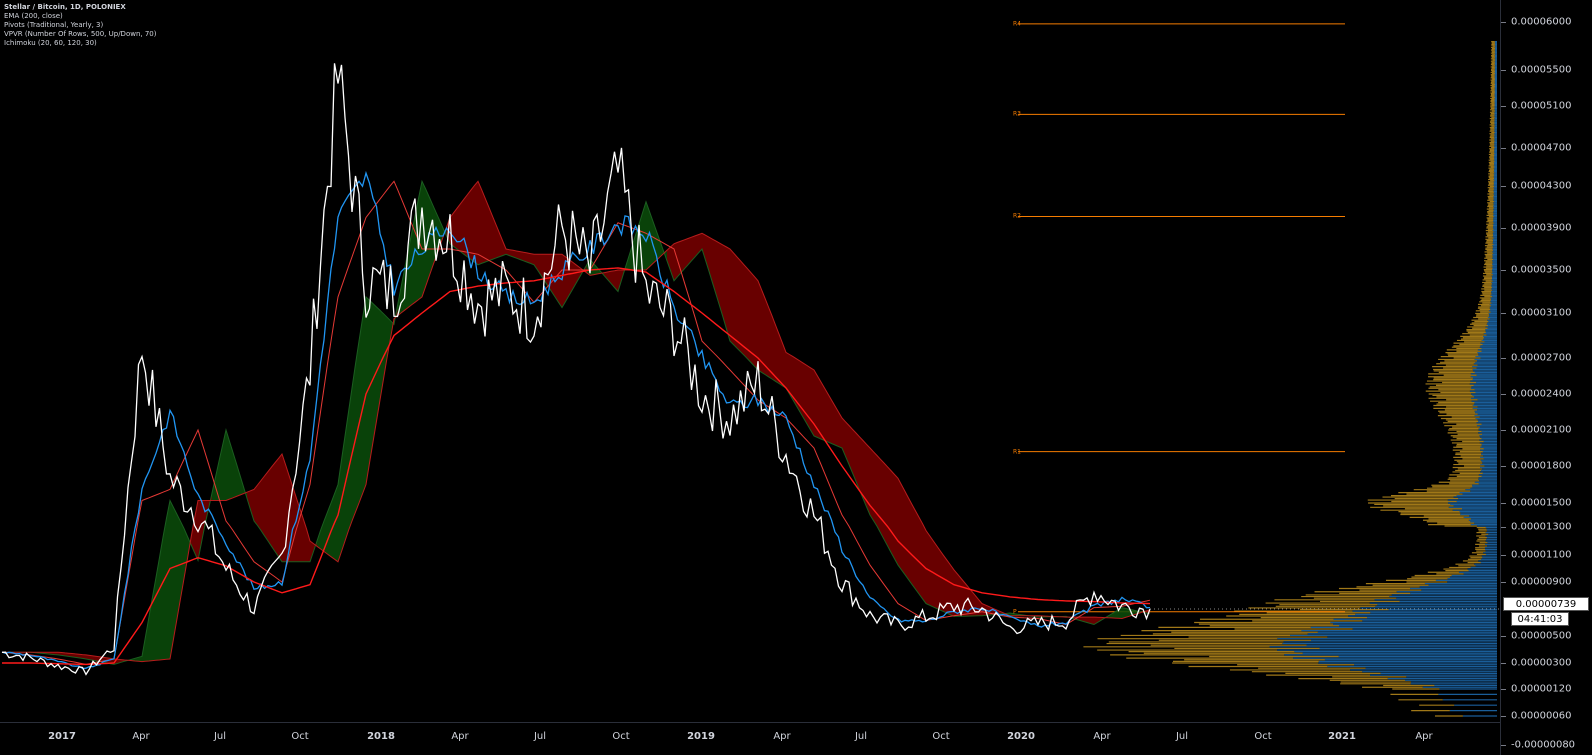 This screenshot has height=755, width=1592. I want to click on price-tick-label: 0.00000300, so click(1541, 663).